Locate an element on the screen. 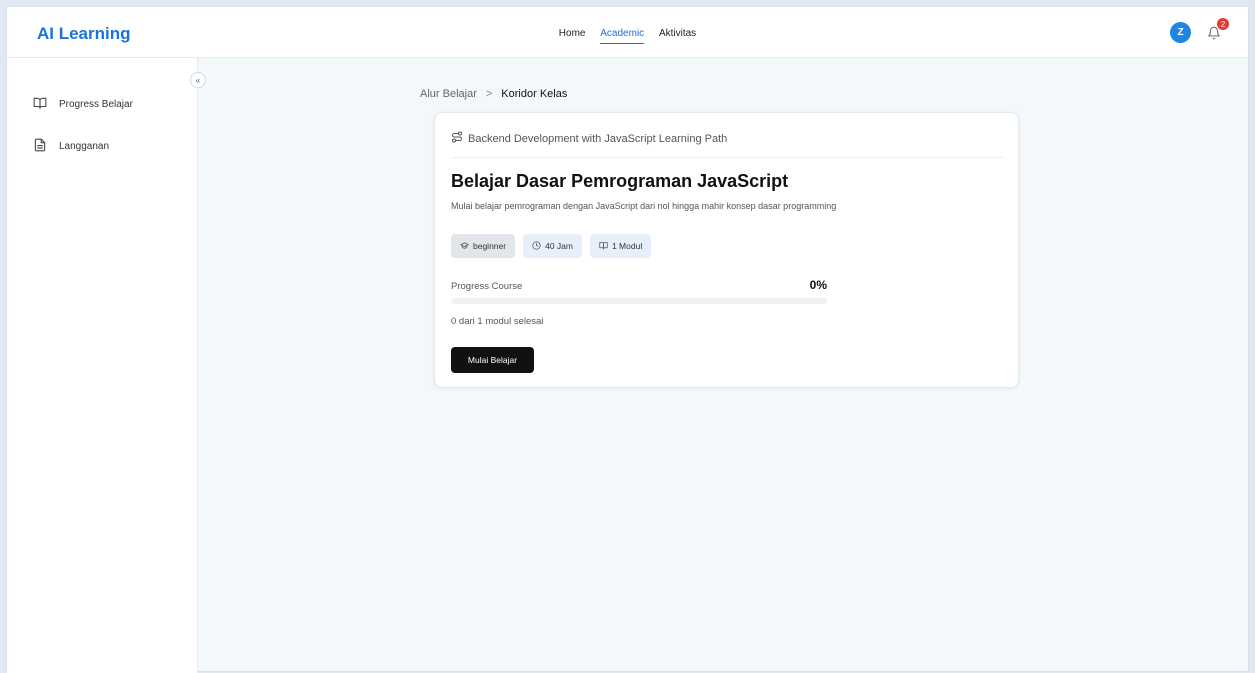 Image resolution: width=1255 pixels, height=673 pixels. main-nav: Home Academic Aktivitas is located at coordinates (627, 36).